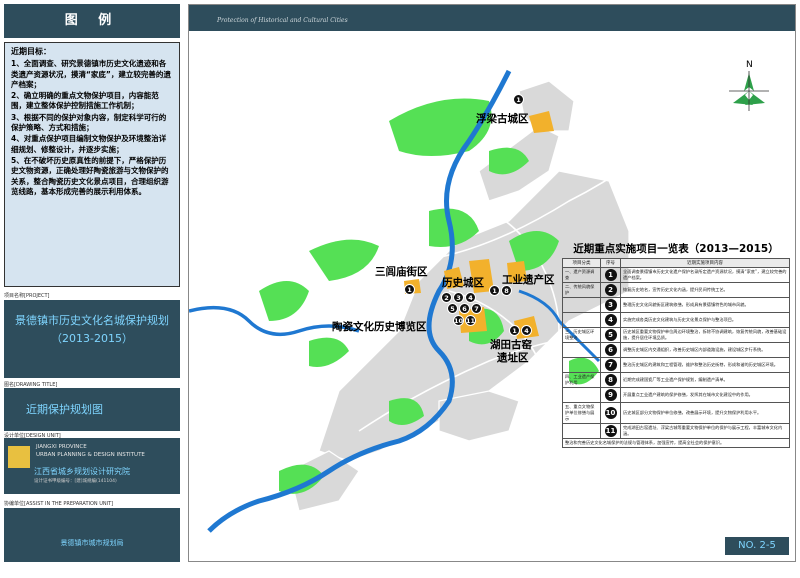 This screenshot has height=578, width=800. I want to click on map-marker-7: 7, so click(476, 308).